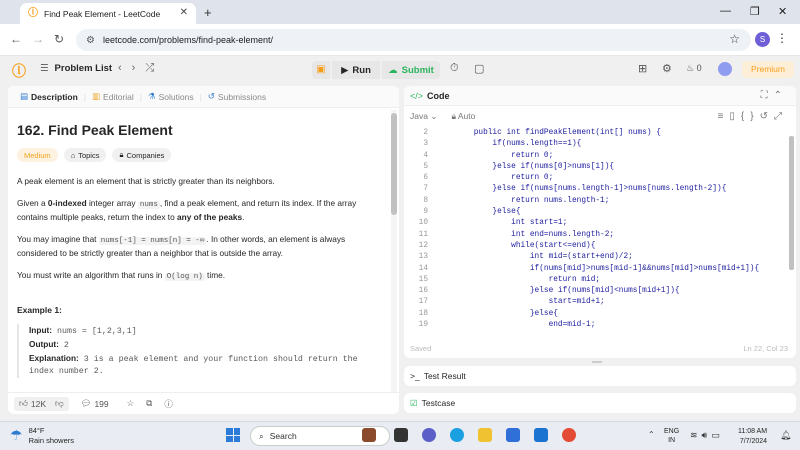 This screenshot has height=450, width=800. Describe the element at coordinates (112, 203) in the screenshot. I see `text: integer array` at that location.